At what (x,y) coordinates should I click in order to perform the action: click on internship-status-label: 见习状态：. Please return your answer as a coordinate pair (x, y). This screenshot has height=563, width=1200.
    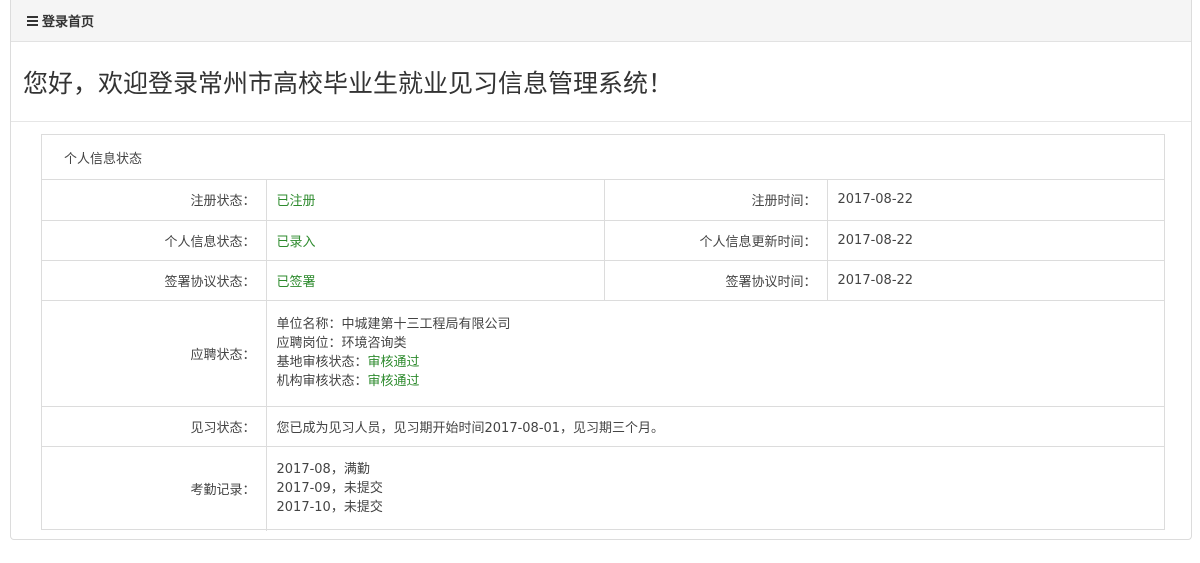
    Looking at the image, I should click on (154, 425).